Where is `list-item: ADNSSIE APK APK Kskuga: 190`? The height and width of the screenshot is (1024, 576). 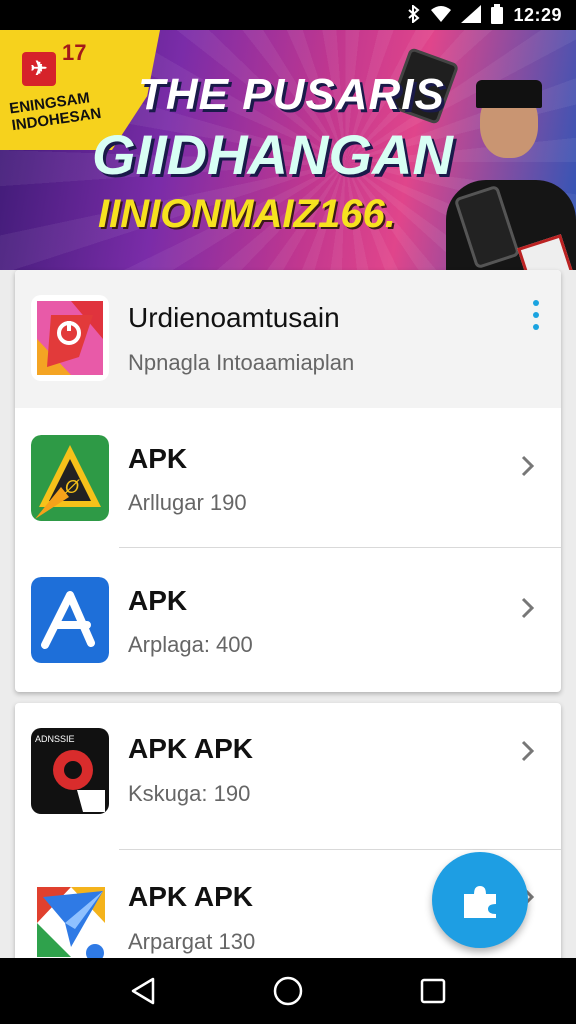 list-item: ADNSSIE APK APK Kskuga: 190 is located at coordinates (288, 773).